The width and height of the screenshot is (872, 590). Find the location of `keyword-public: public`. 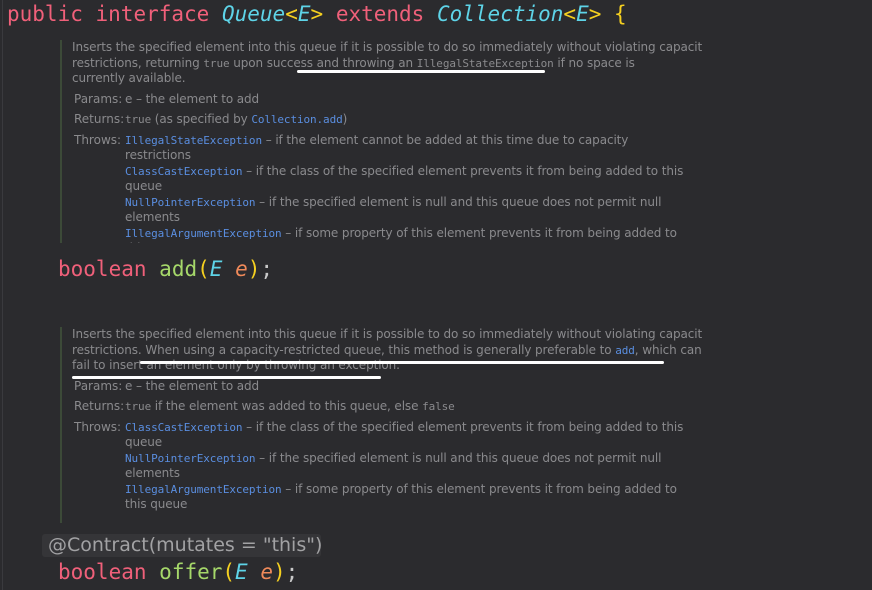

keyword-public: public is located at coordinates (45, 14).